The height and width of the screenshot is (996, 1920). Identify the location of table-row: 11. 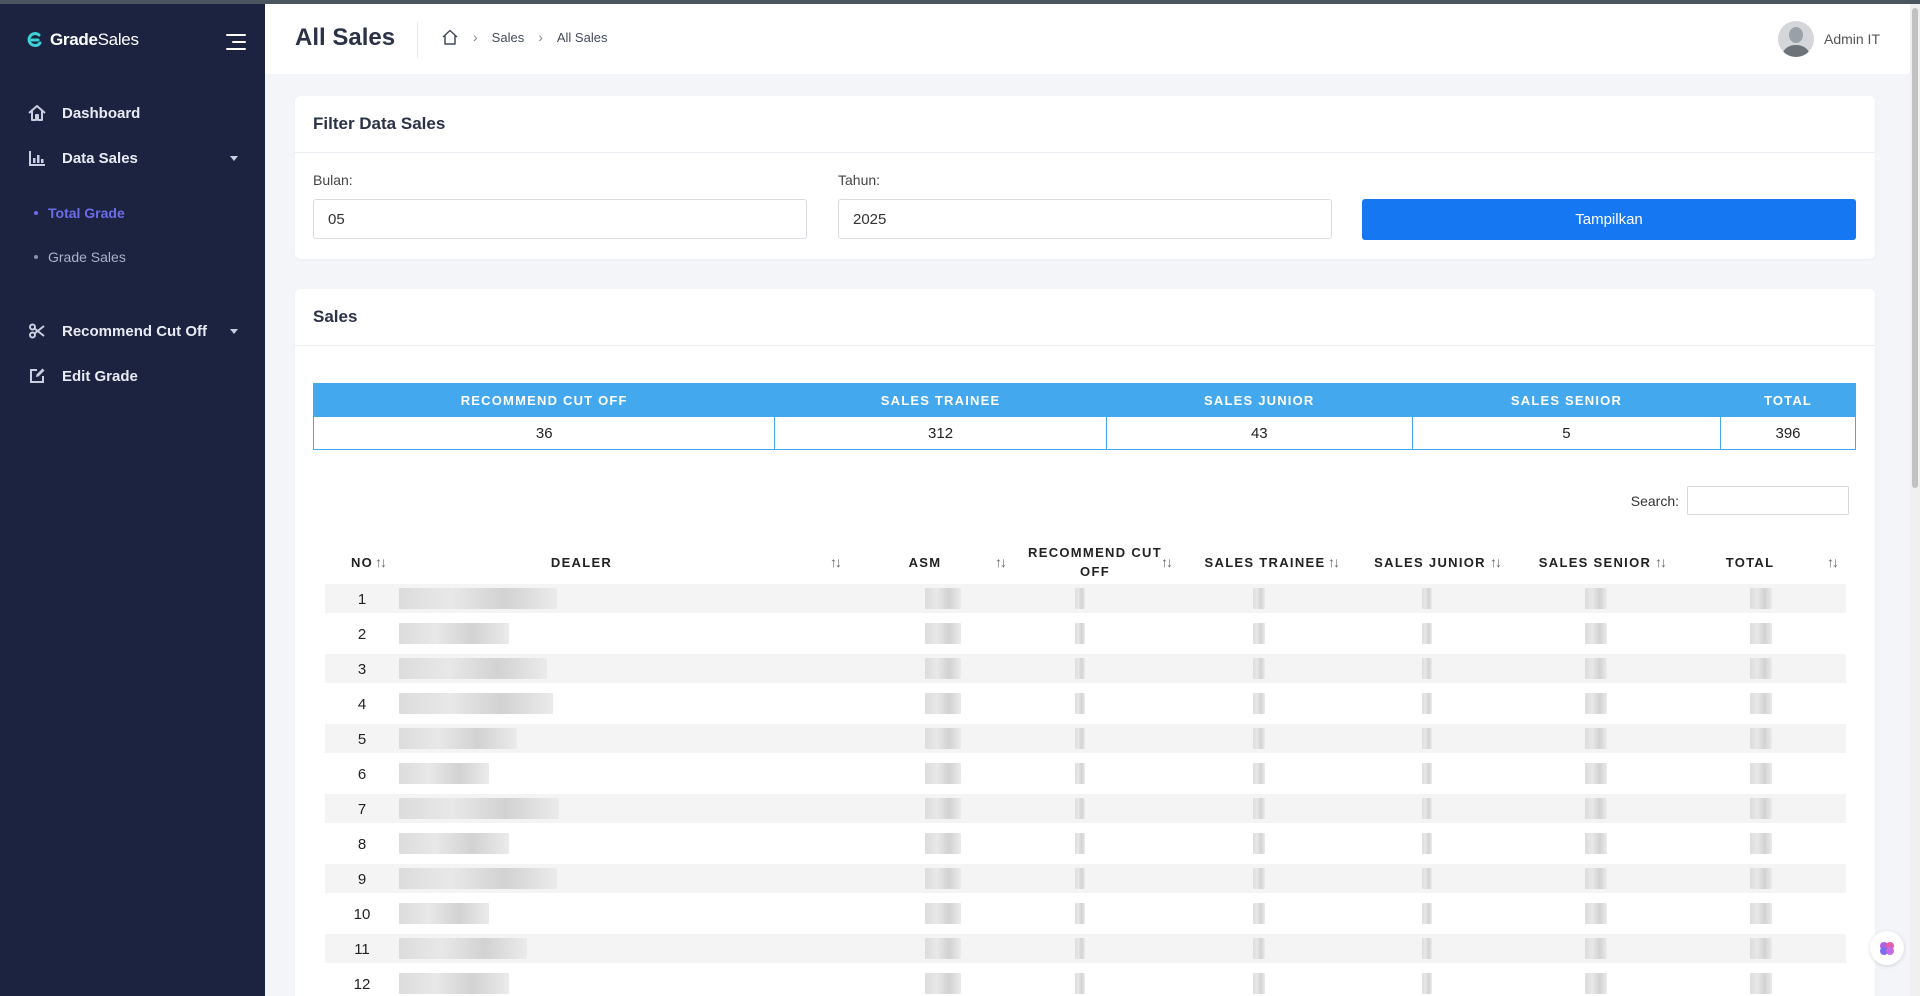
(1085, 948).